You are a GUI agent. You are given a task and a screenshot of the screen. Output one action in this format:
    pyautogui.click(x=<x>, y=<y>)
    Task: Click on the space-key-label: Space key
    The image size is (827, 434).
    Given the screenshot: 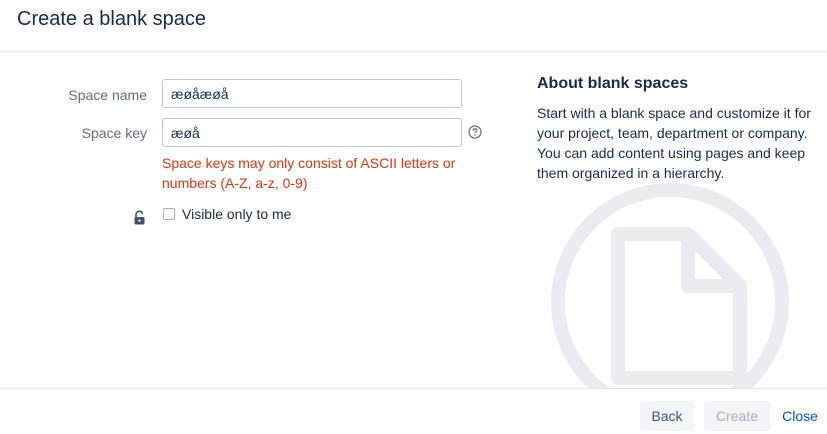 What is the action you would take?
    pyautogui.click(x=114, y=133)
    